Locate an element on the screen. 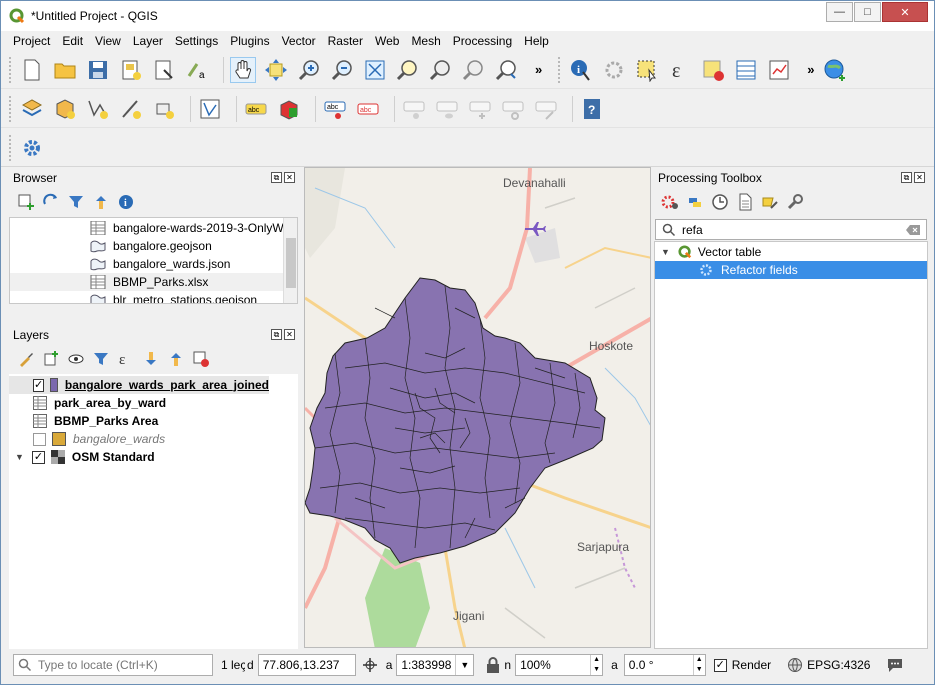 This screenshot has height=685, width=935. browser-scrollbar is located at coordinates (290, 260).